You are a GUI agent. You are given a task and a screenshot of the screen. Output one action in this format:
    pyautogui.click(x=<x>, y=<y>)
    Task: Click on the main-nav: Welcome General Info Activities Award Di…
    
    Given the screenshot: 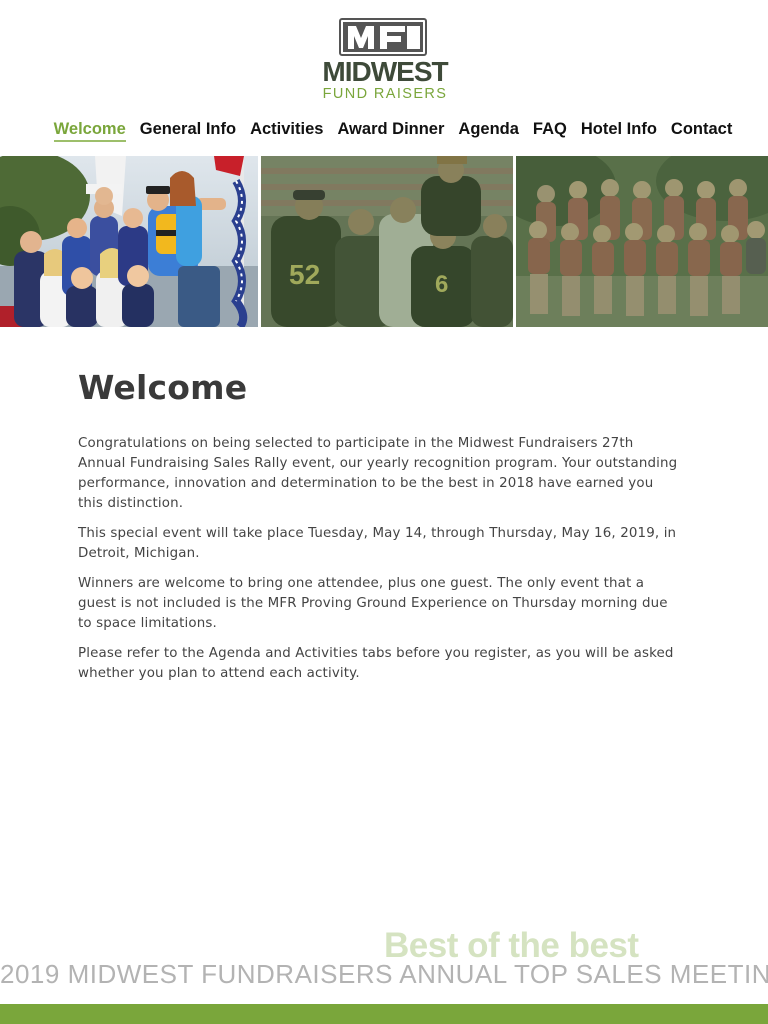 What is the action you would take?
    pyautogui.click(x=384, y=130)
    